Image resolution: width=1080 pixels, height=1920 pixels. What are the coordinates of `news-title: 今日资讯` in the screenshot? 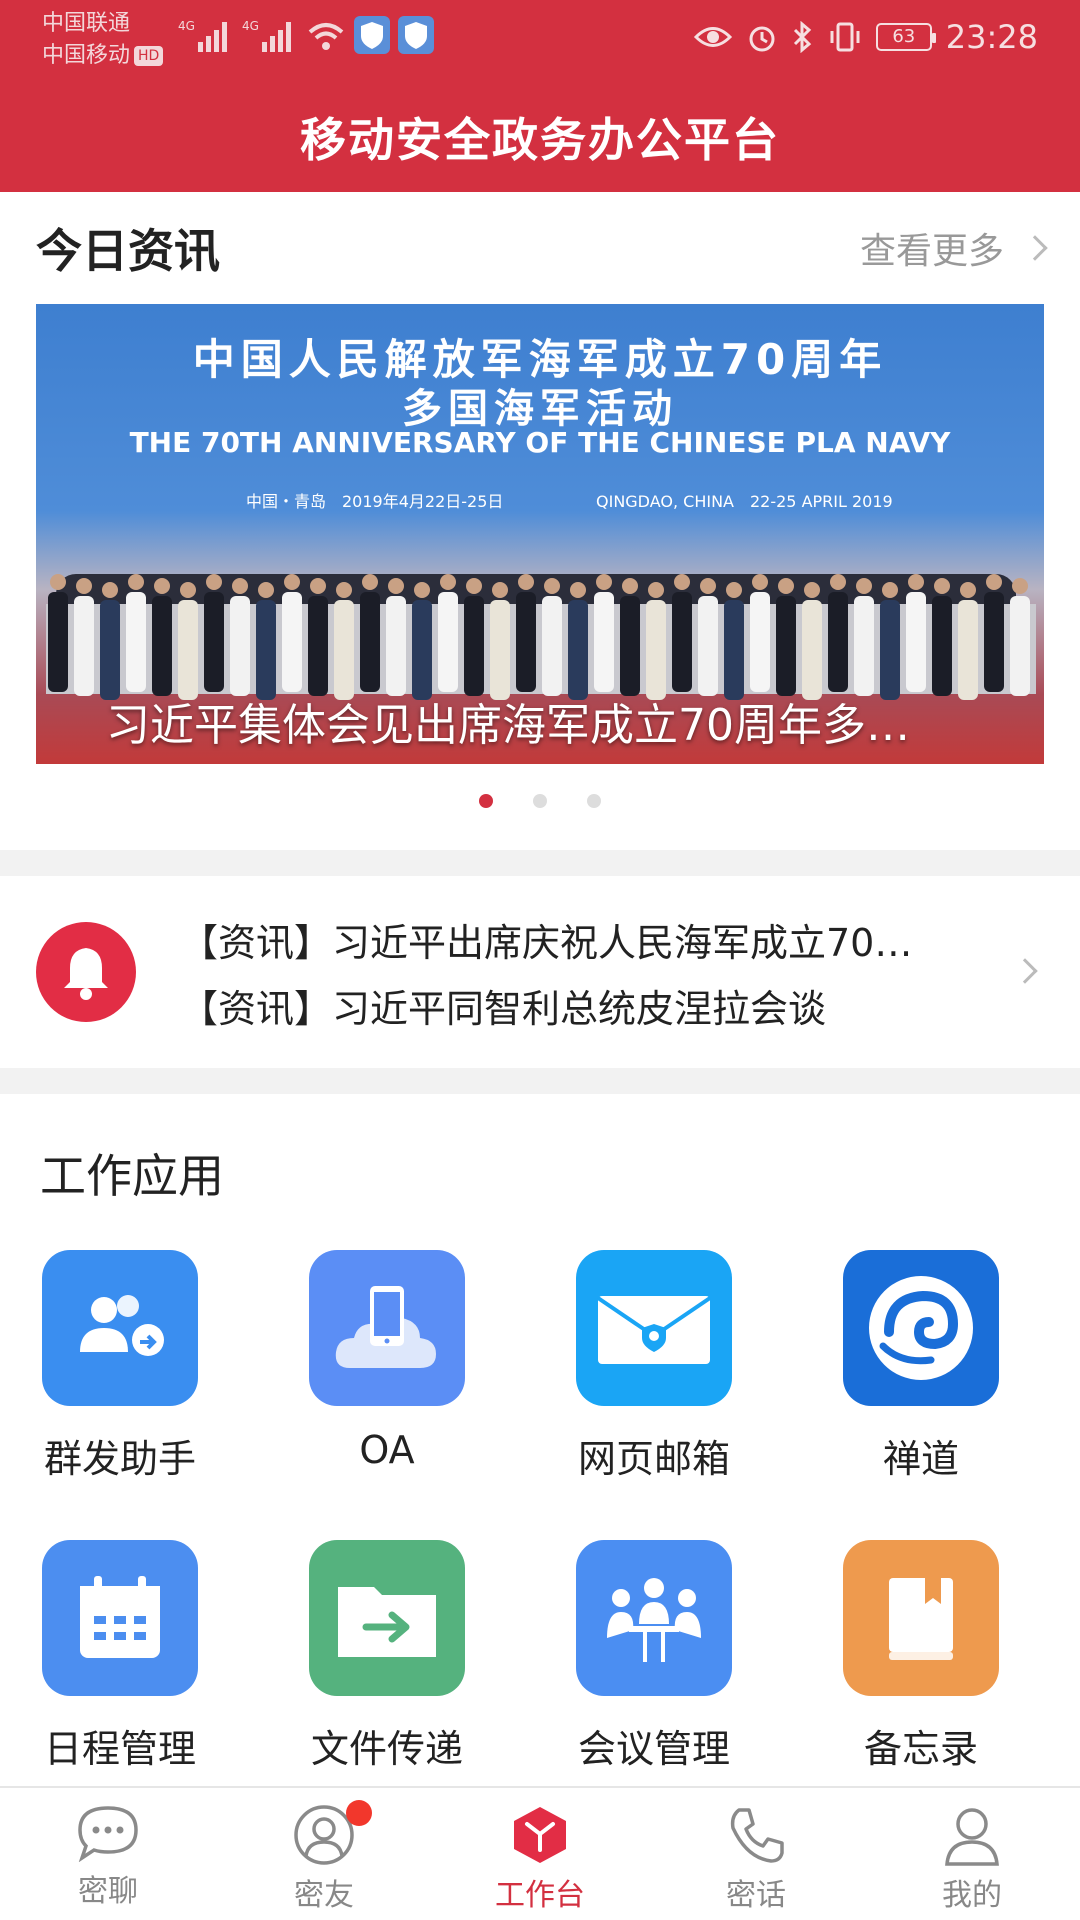 It's located at (128, 251).